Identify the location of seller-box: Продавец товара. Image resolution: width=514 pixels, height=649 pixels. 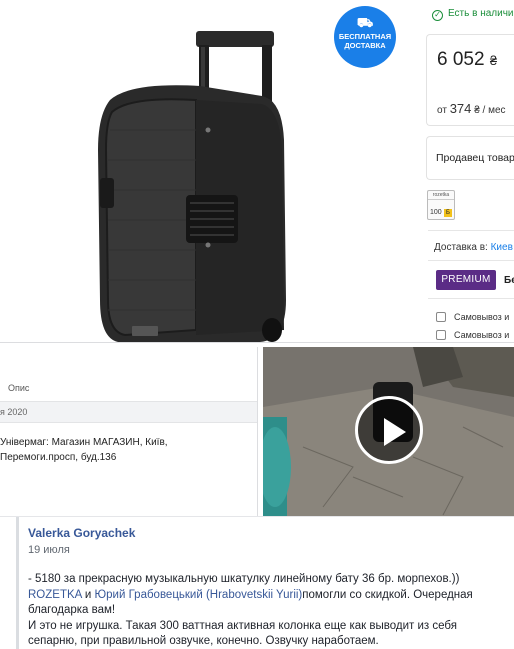
(470, 158).